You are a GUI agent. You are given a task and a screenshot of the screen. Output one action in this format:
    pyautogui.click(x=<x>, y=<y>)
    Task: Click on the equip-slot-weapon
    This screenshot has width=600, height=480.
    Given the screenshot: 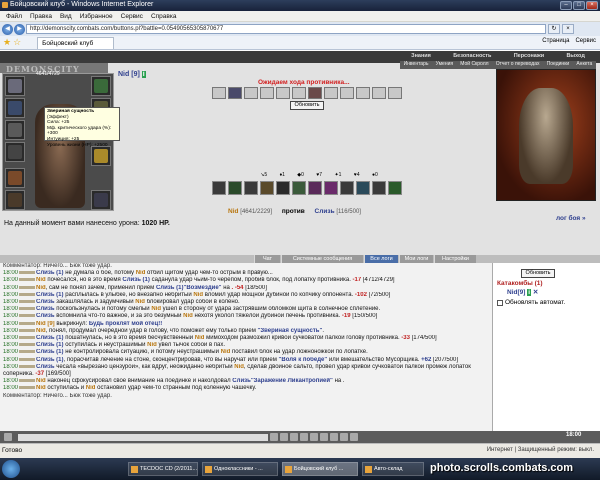 What is the action you would take?
    pyautogui.click(x=15, y=130)
    